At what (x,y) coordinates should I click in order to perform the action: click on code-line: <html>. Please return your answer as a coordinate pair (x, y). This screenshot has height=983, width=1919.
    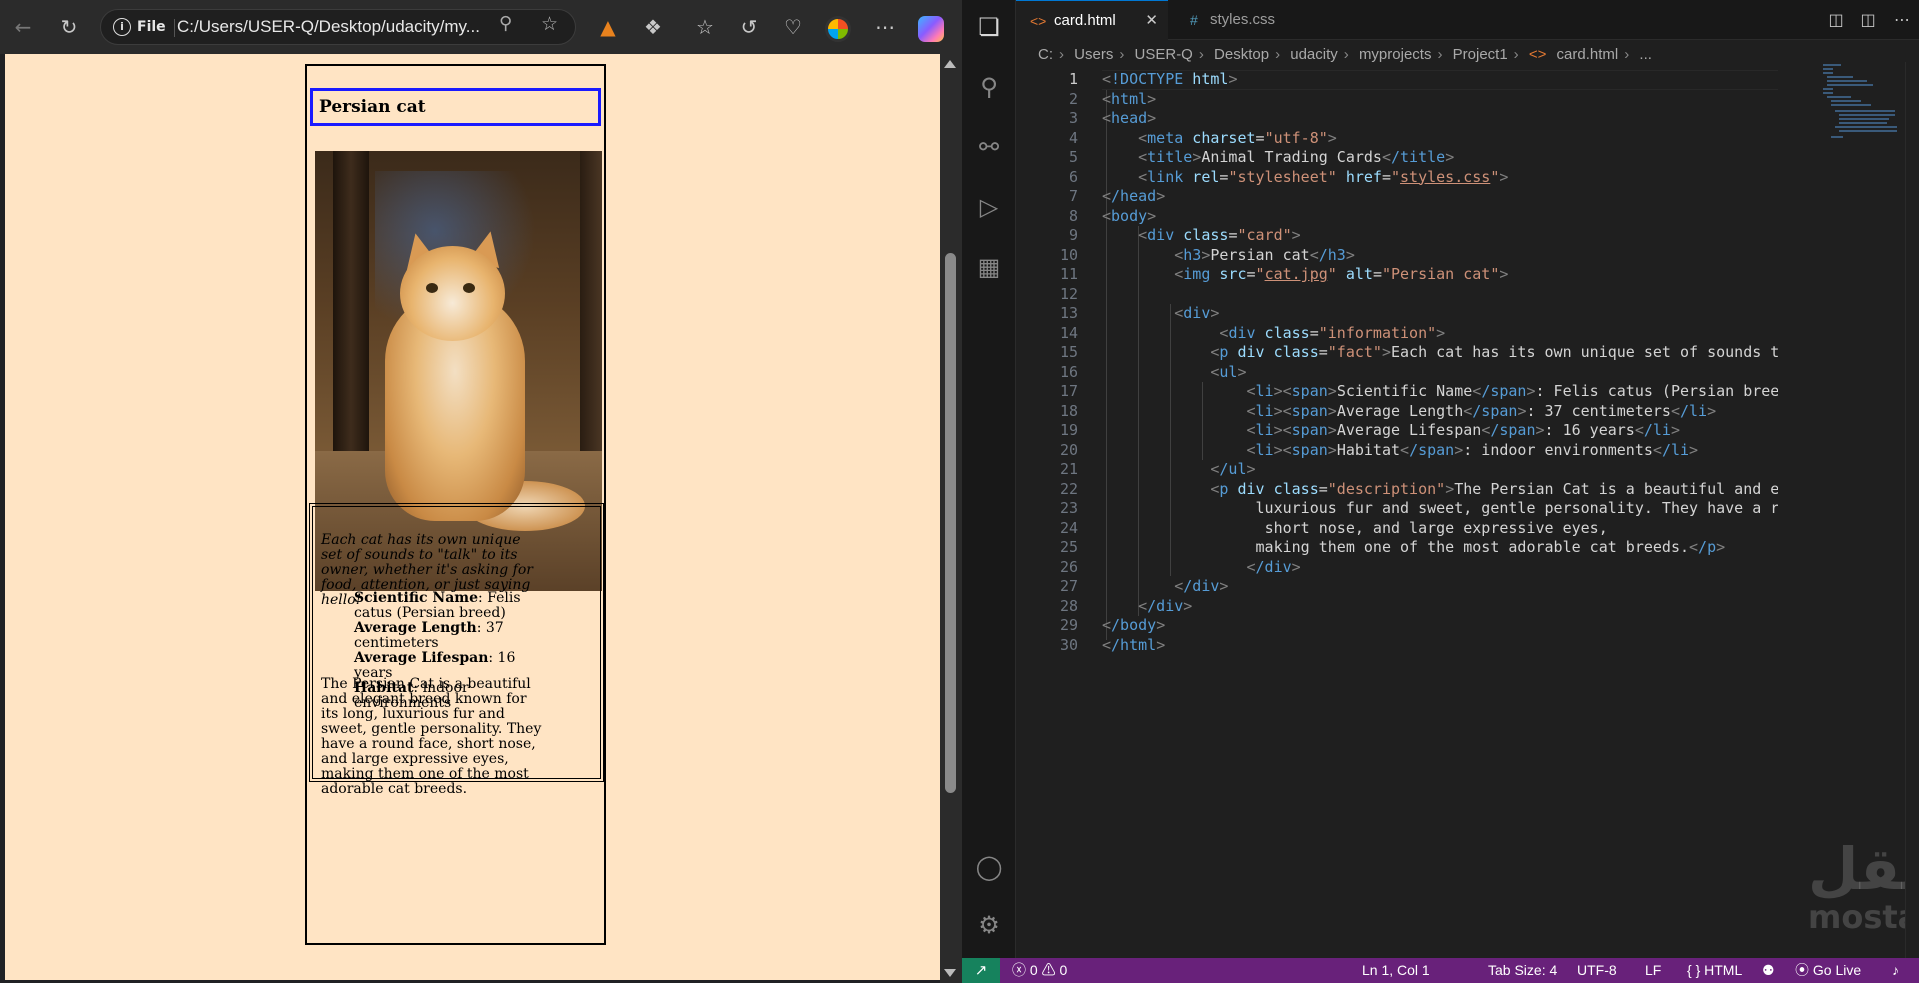
    Looking at the image, I should click on (1129, 98).